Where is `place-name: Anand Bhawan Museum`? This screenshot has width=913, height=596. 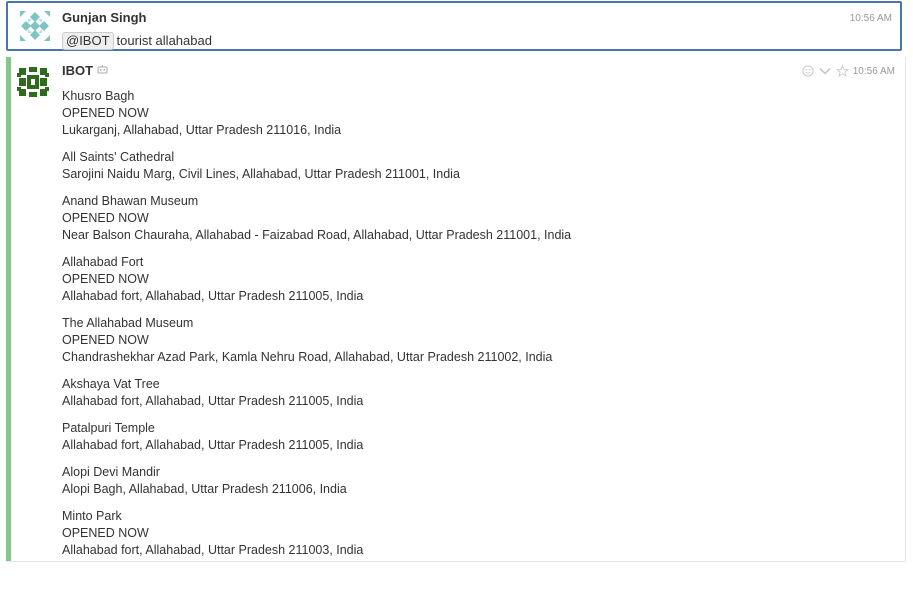
place-name: Anand Bhawan Museum is located at coordinates (130, 201).